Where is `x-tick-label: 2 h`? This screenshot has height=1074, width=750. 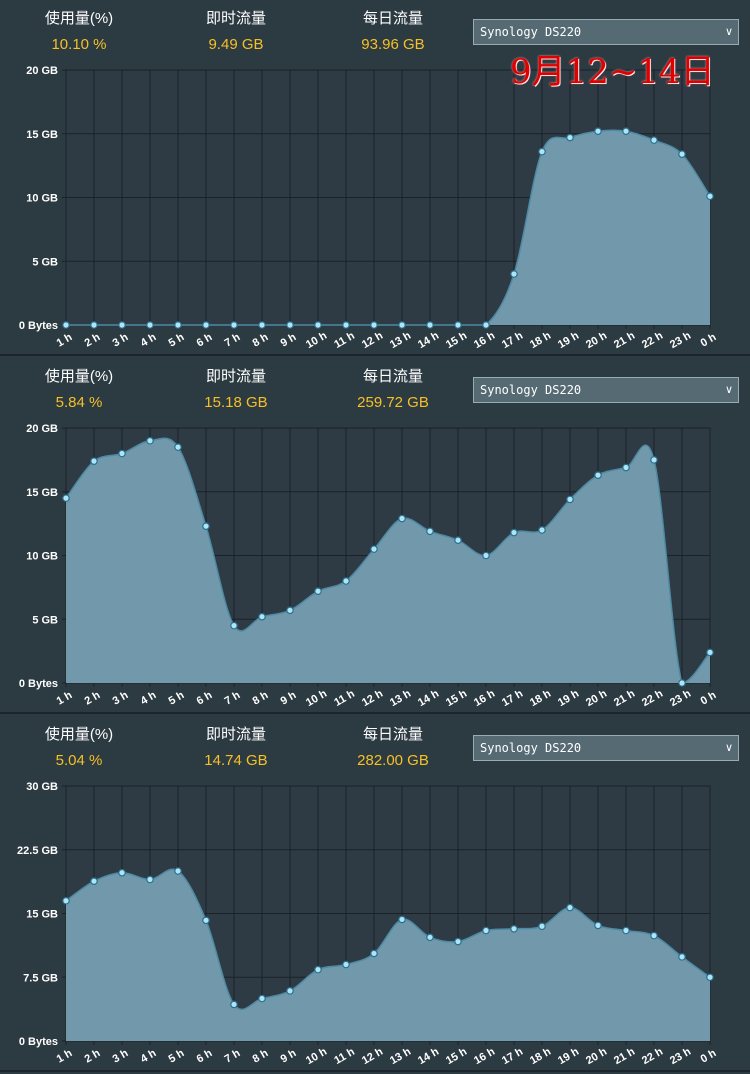 x-tick-label: 2 h is located at coordinates (93, 1056).